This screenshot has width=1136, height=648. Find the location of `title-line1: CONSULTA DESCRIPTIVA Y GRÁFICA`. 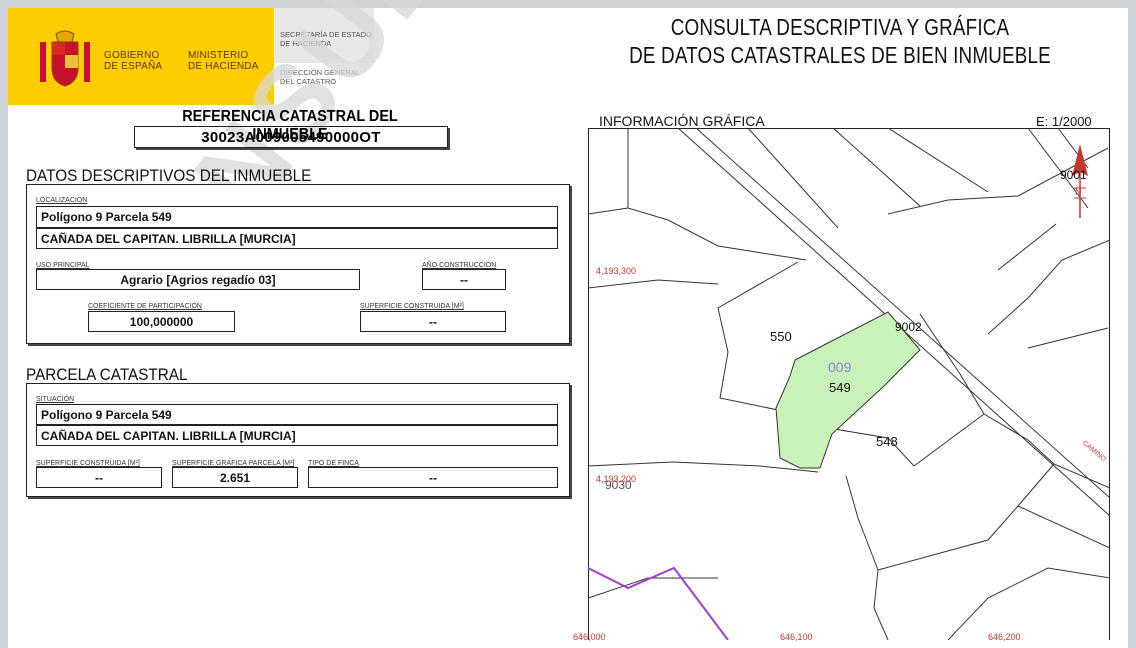

title-line1: CONSULTA DESCRIPTIVA Y GRÁFICA is located at coordinates (840, 27).